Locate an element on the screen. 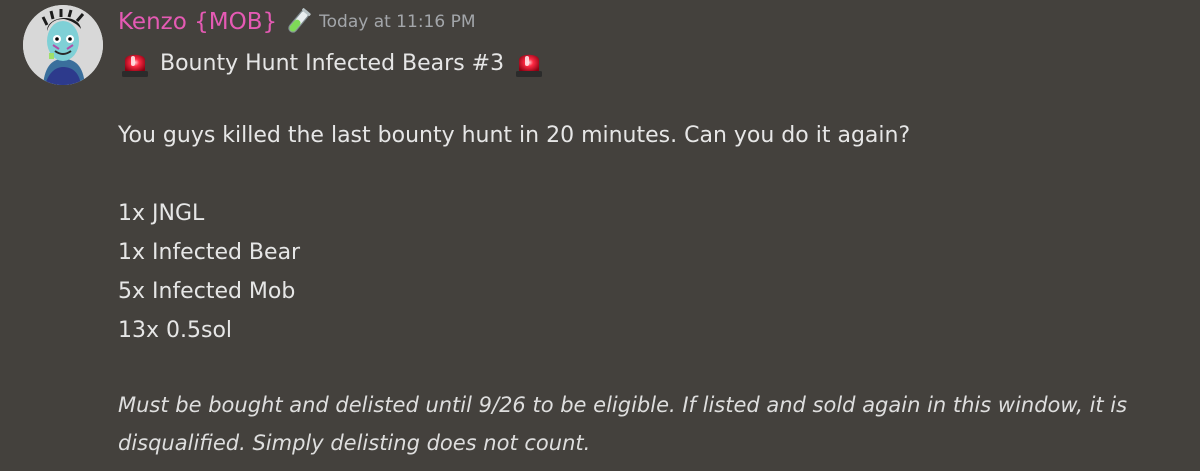  message-header: Kenzo {MOB} Today at 11:16 PM is located at coordinates (297, 22).